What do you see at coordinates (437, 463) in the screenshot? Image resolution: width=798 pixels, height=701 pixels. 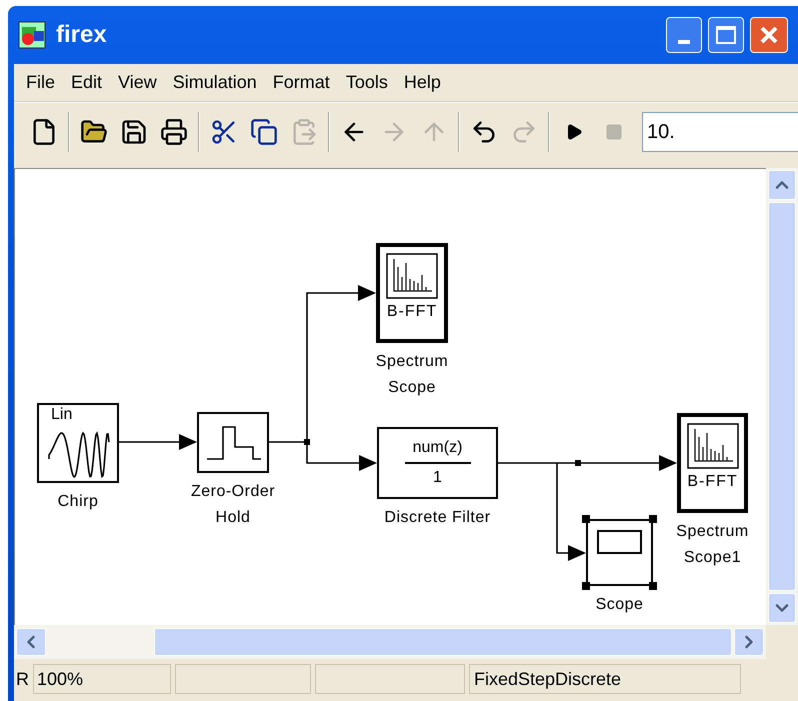 I see `filter-block: num(z) 1` at bounding box center [437, 463].